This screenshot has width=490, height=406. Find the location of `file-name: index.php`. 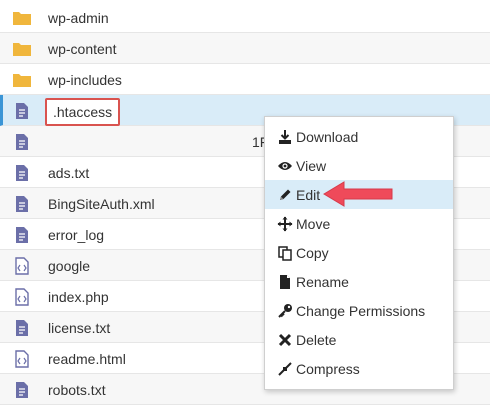

file-name: index.php is located at coordinates (78, 297).